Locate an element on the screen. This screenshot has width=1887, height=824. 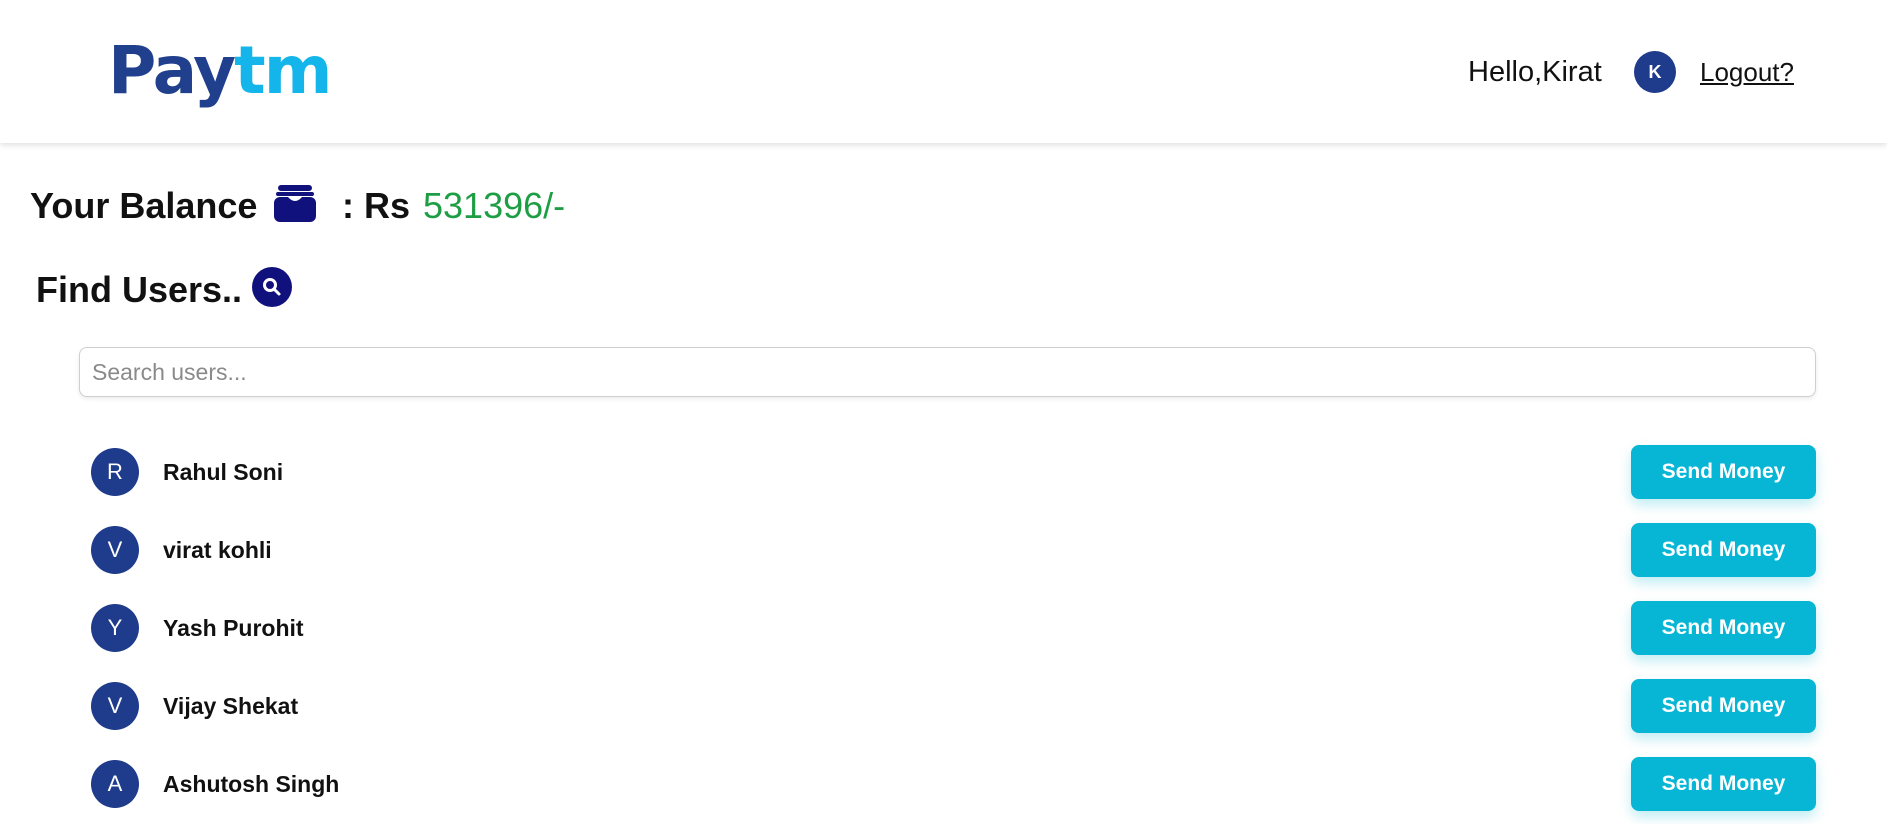
avatar: A is located at coordinates (115, 784).